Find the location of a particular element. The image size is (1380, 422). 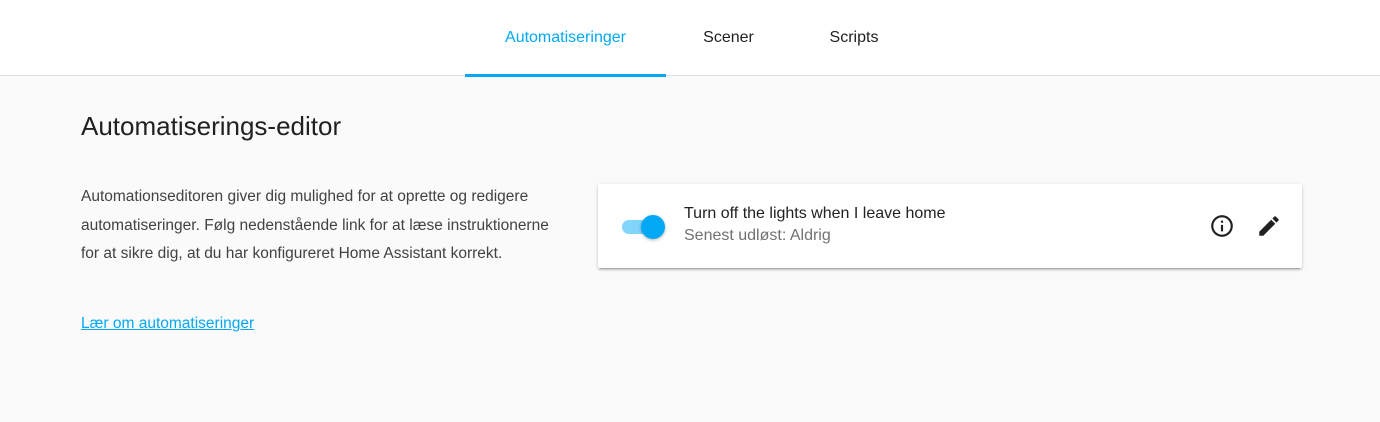

tab-scenes: Scener is located at coordinates (728, 38).